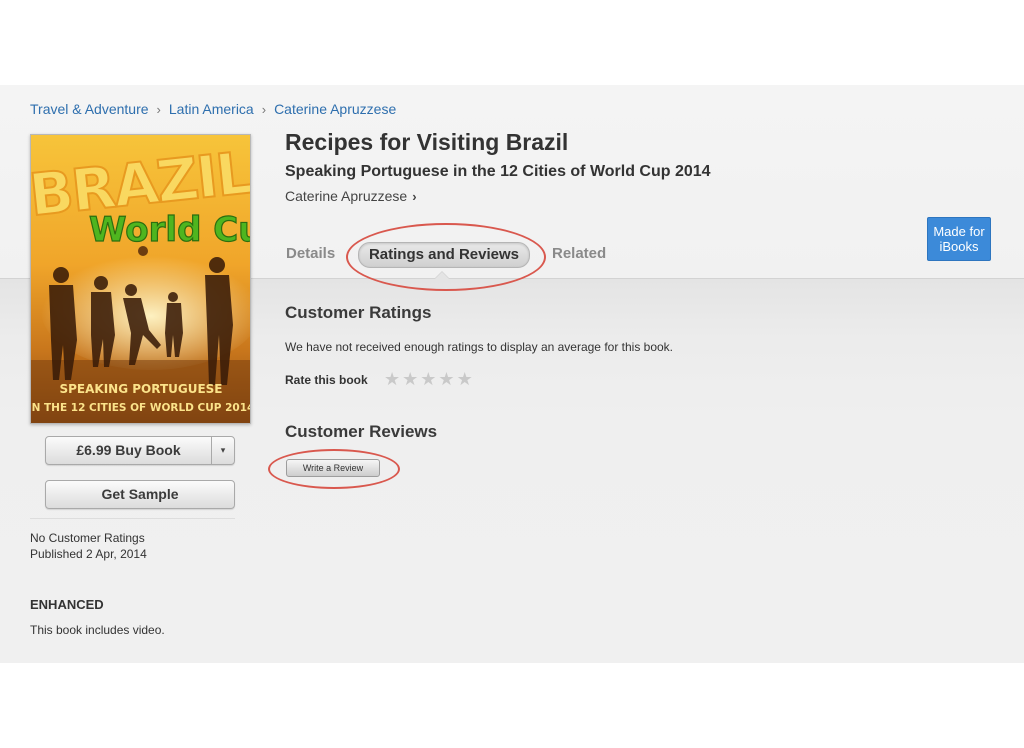  I want to click on divider, so click(132, 518).